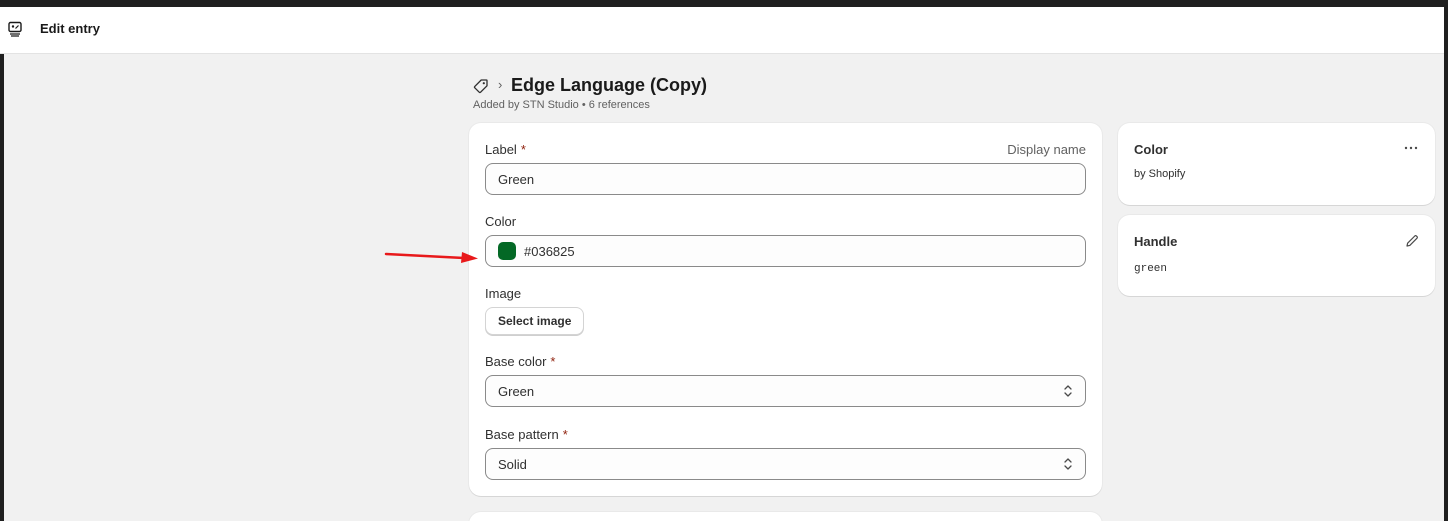  Describe the element at coordinates (501, 221) in the screenshot. I see `color-field-label: Color` at that location.